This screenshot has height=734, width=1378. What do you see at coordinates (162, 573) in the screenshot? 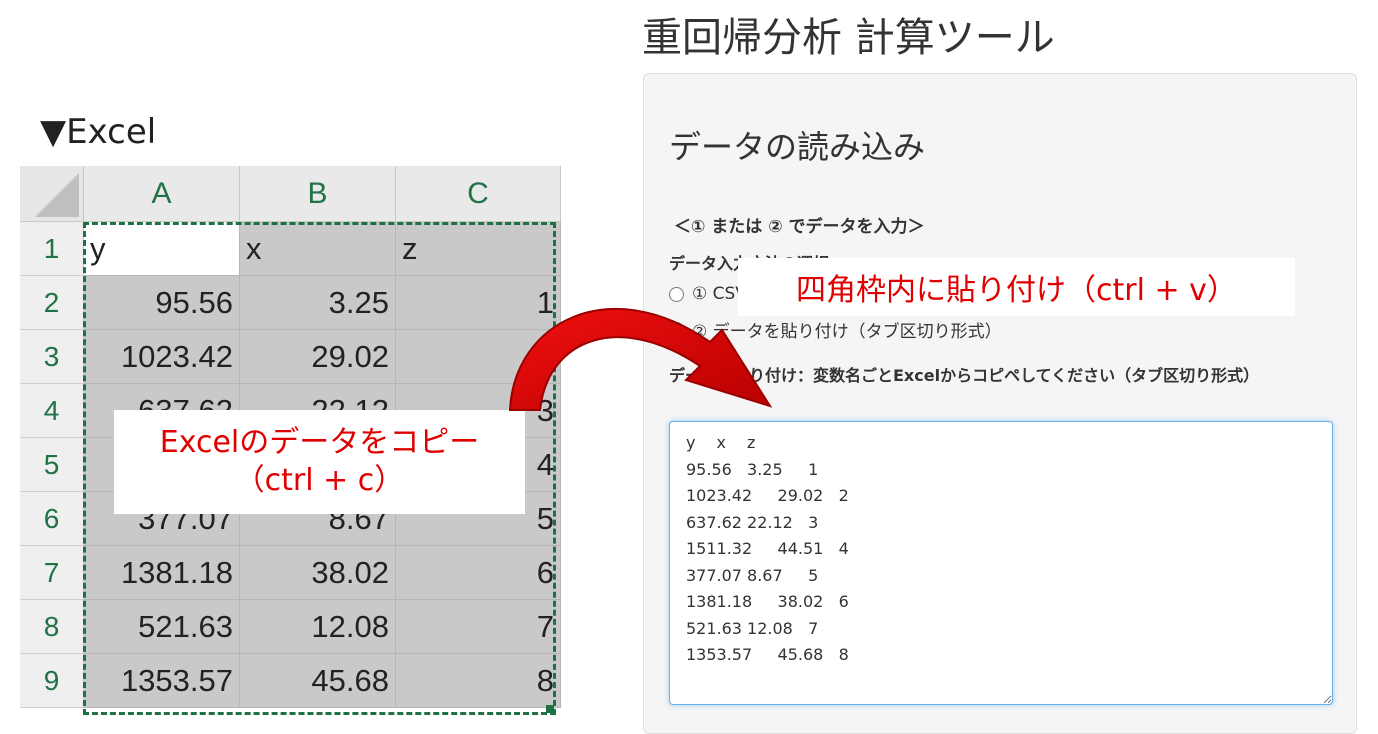
I see `cell-a7: 1381.18` at bounding box center [162, 573].